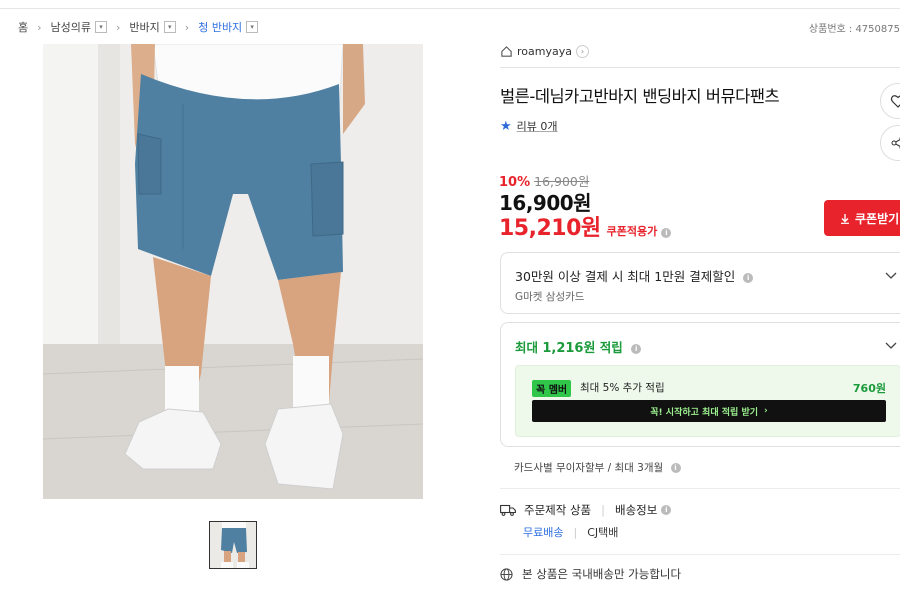 Image resolution: width=900 pixels, height=595 pixels. I want to click on shipping-type: 주문제작 상품, so click(558, 510).